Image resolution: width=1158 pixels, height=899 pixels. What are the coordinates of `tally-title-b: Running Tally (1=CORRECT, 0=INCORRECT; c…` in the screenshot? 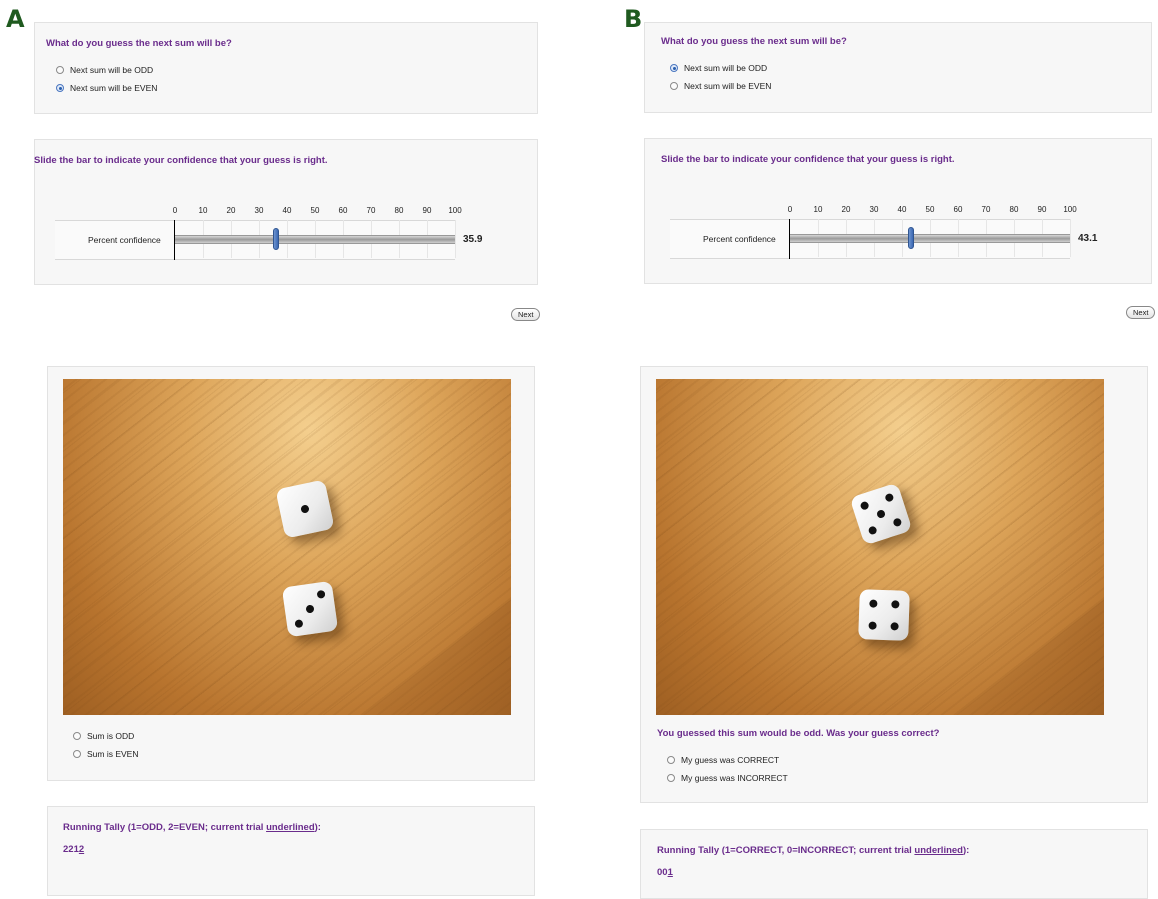 It's located at (813, 850).